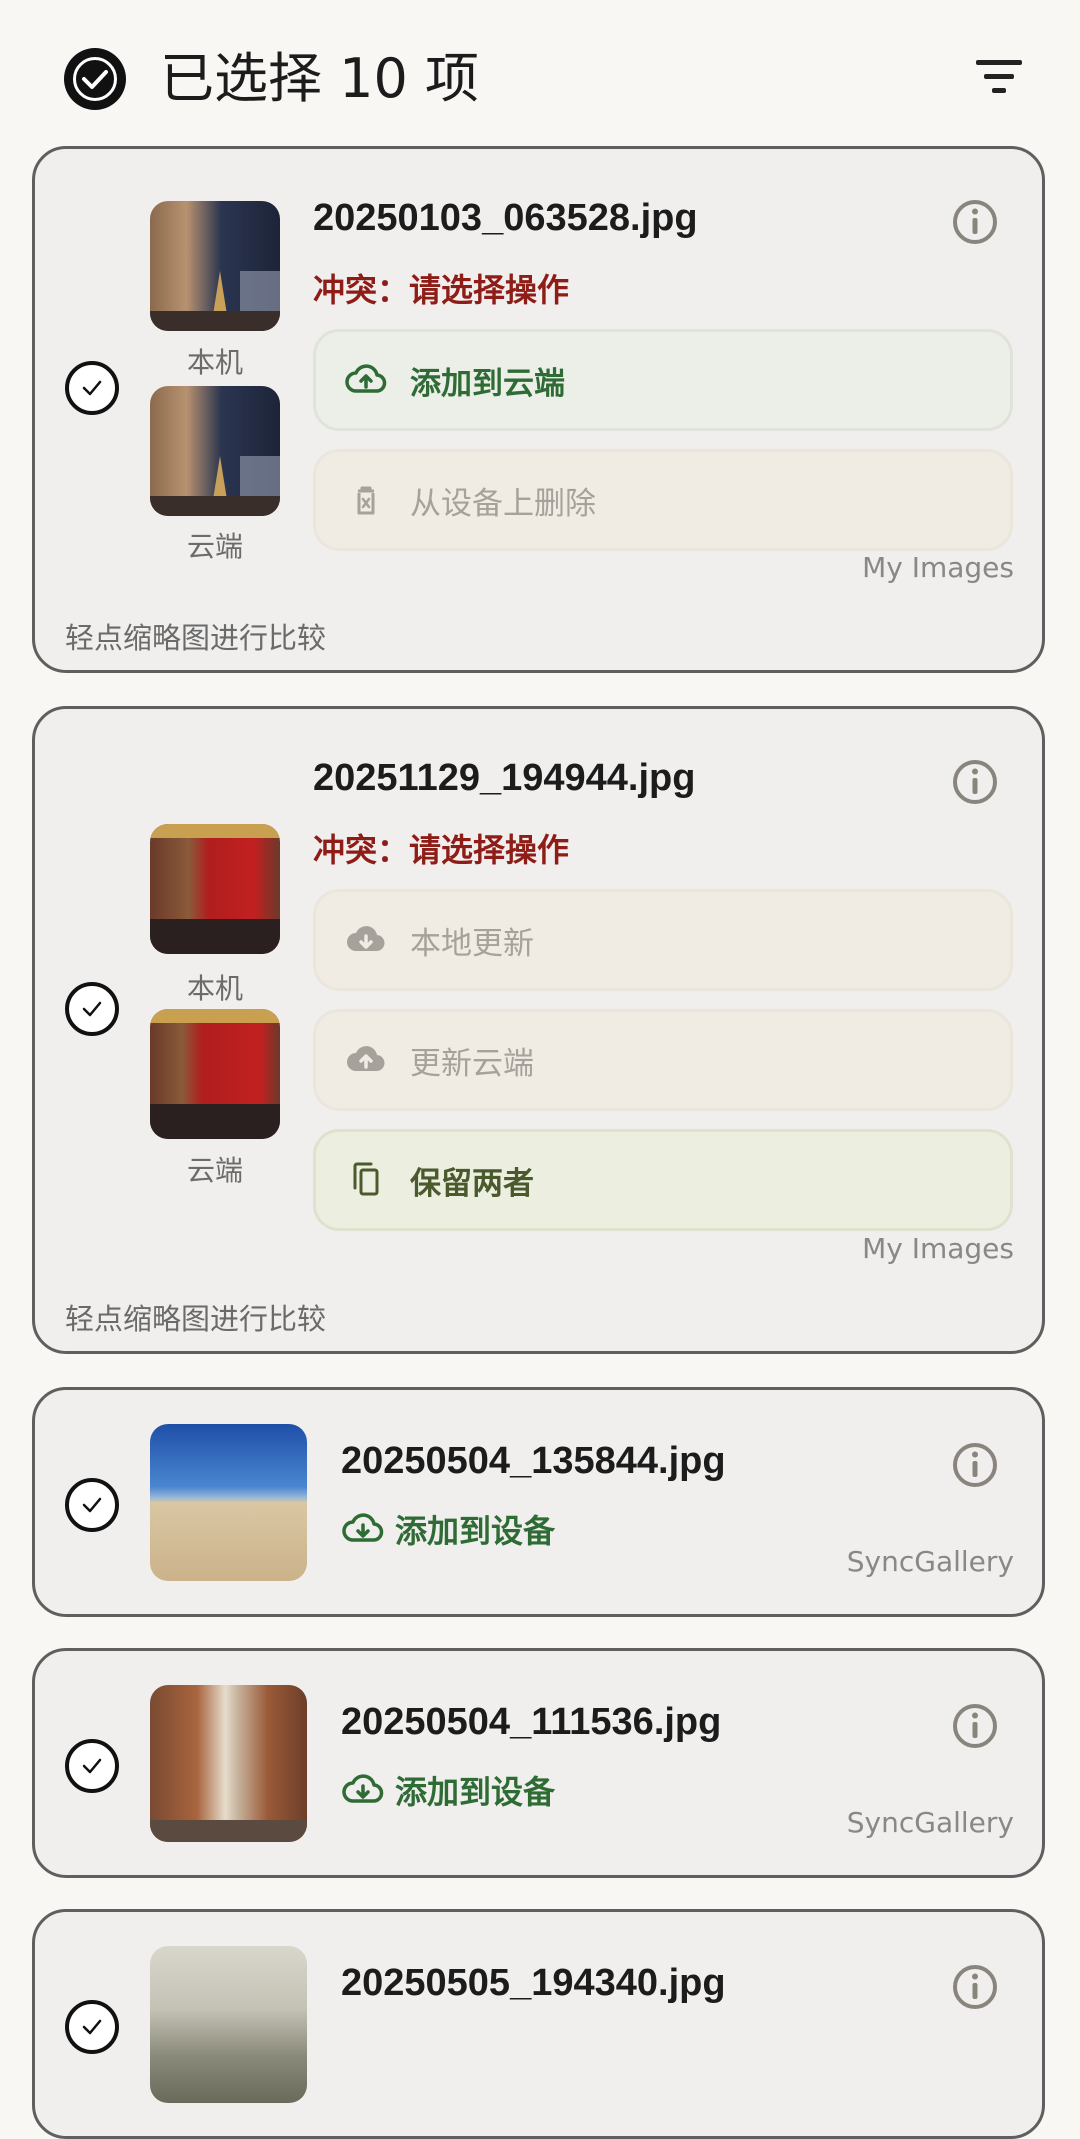 Image resolution: width=1080 pixels, height=2139 pixels. Describe the element at coordinates (663, 500) in the screenshot. I see `delete-from-device-button: 从设备上删除` at that location.